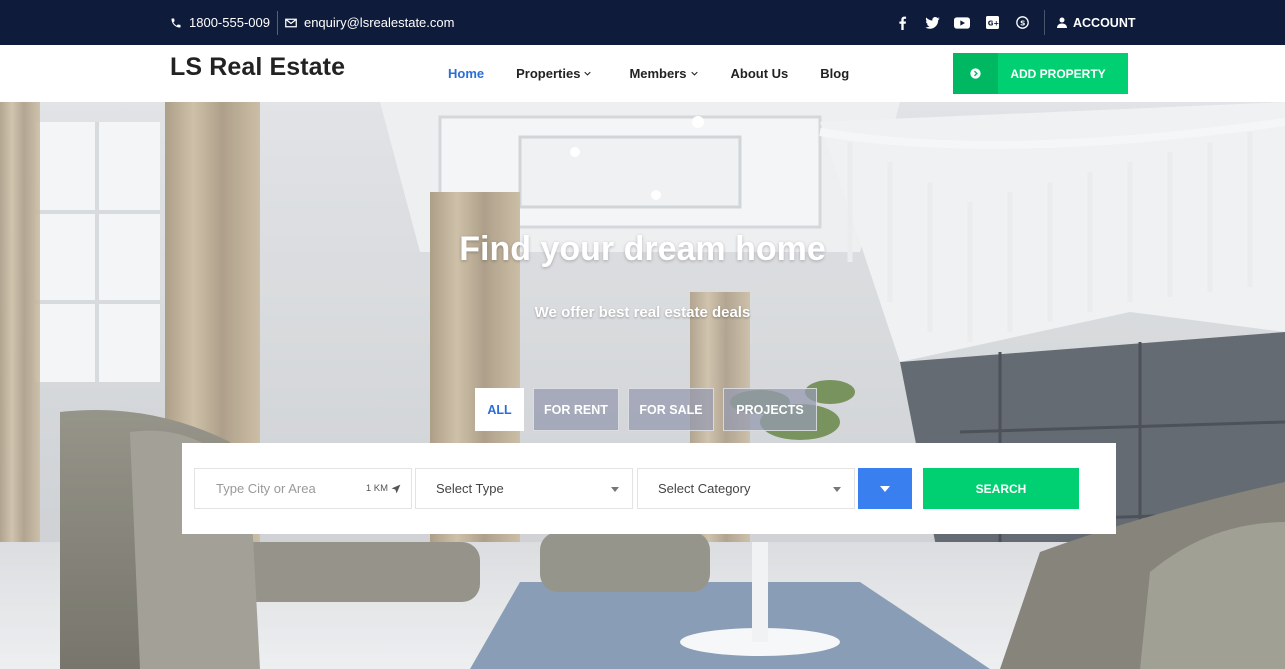 The image size is (1285, 669). Describe the element at coordinates (396, 488) in the screenshot. I see `location-arrow-icon` at that location.